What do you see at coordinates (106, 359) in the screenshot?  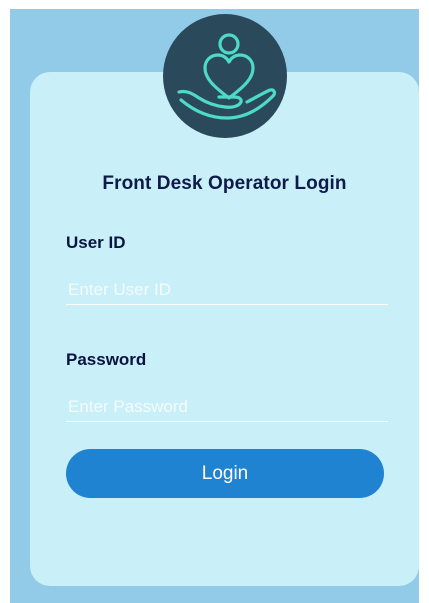 I see `password-label: Password` at bounding box center [106, 359].